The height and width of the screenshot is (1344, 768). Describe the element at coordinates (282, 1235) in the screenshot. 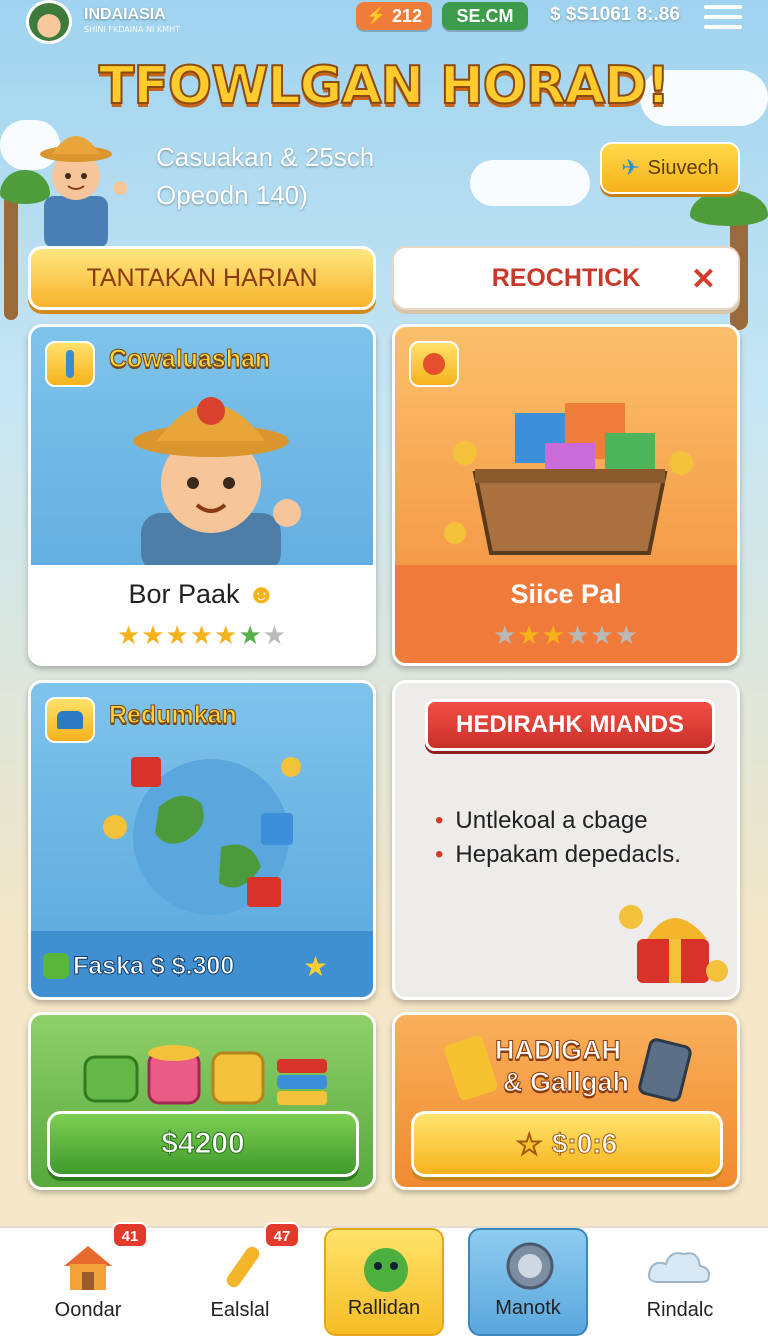

I see `nav-badge: 47` at that location.